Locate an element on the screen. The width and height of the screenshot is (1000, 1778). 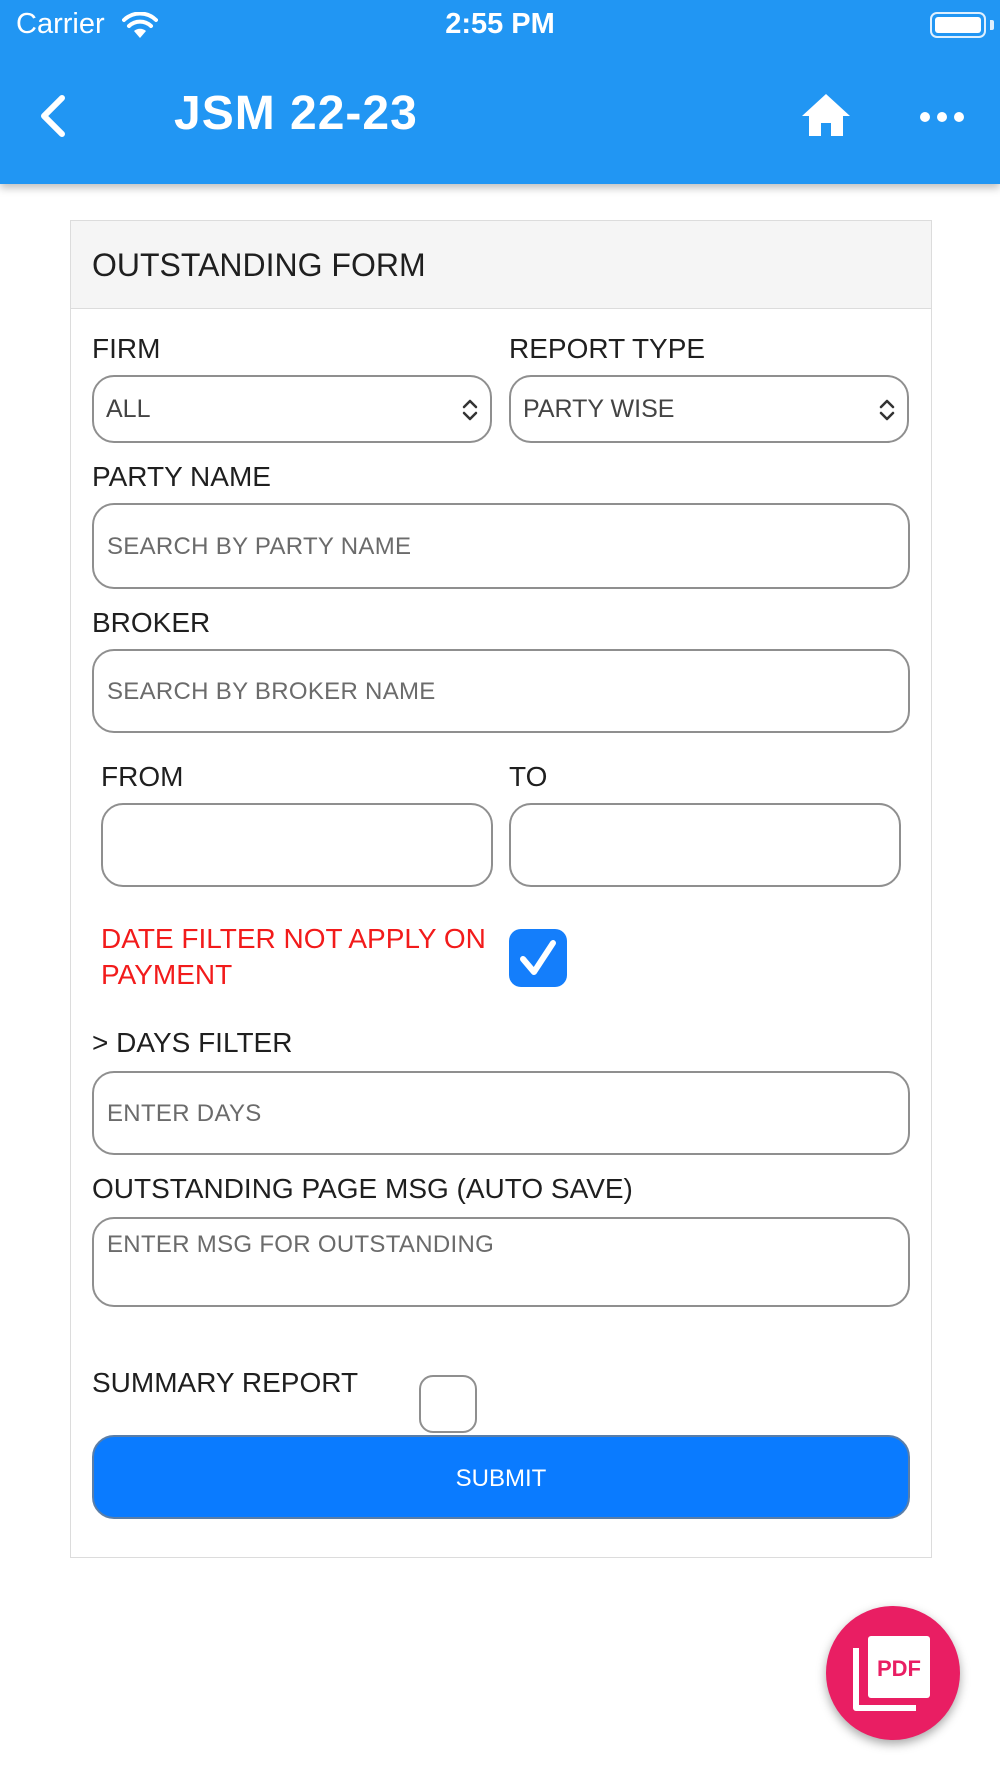
app-title: JSM 22-23 is located at coordinates (296, 113).